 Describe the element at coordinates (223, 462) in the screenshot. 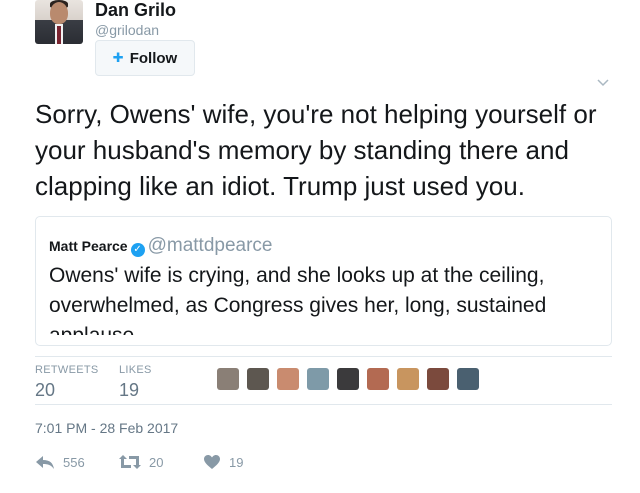

I see `like-button: 19` at that location.